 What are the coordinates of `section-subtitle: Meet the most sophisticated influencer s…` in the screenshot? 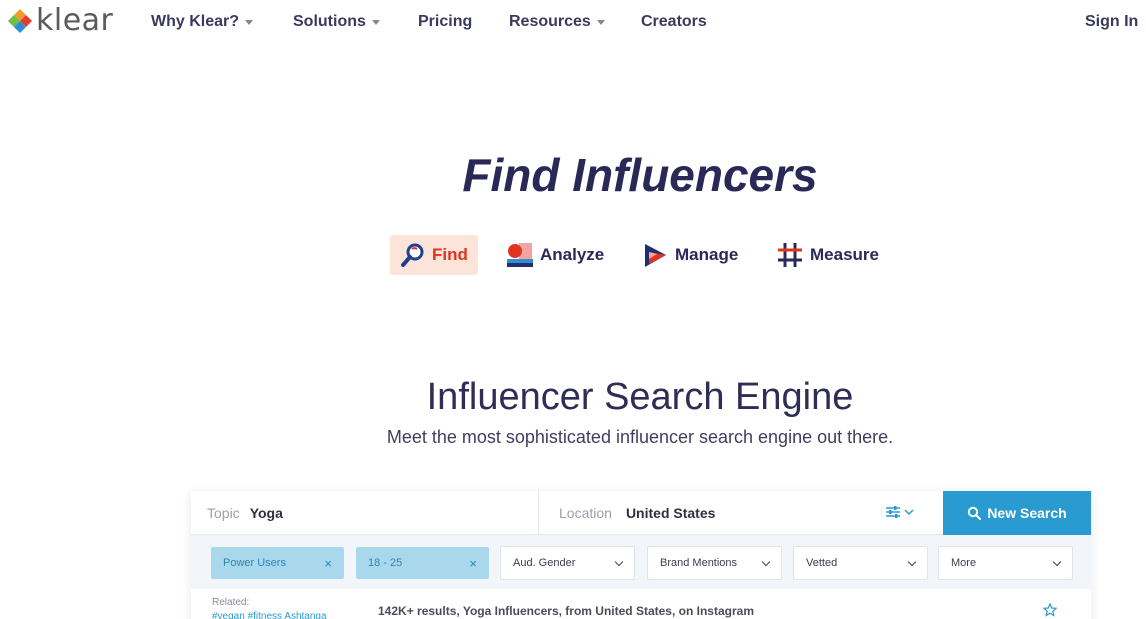 It's located at (640, 437).